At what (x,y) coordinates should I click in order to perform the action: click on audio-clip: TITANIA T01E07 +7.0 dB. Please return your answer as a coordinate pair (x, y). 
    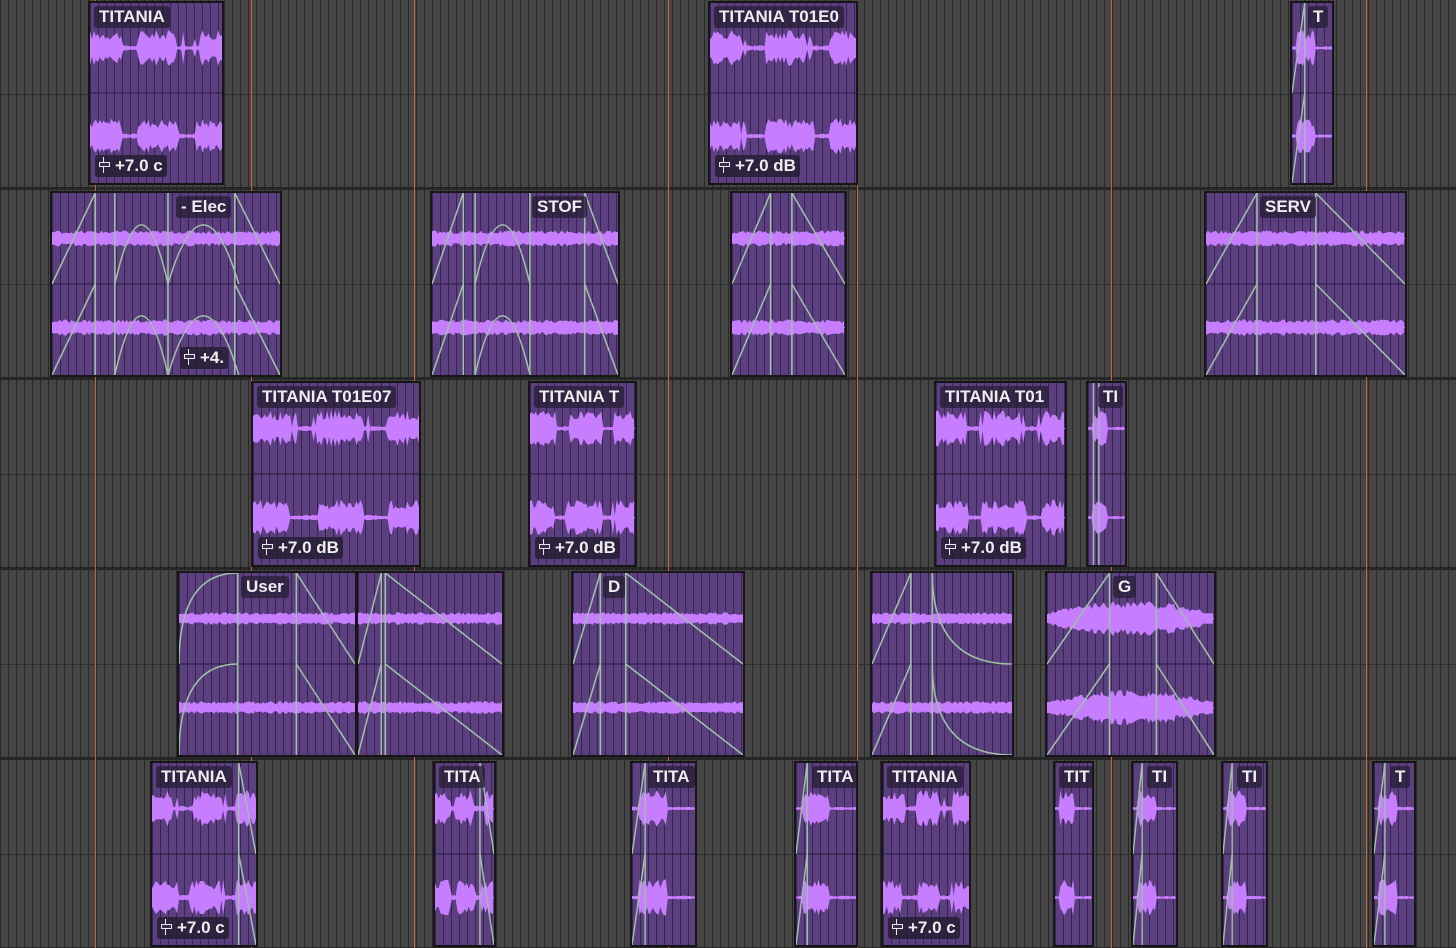
    Looking at the image, I should click on (336, 474).